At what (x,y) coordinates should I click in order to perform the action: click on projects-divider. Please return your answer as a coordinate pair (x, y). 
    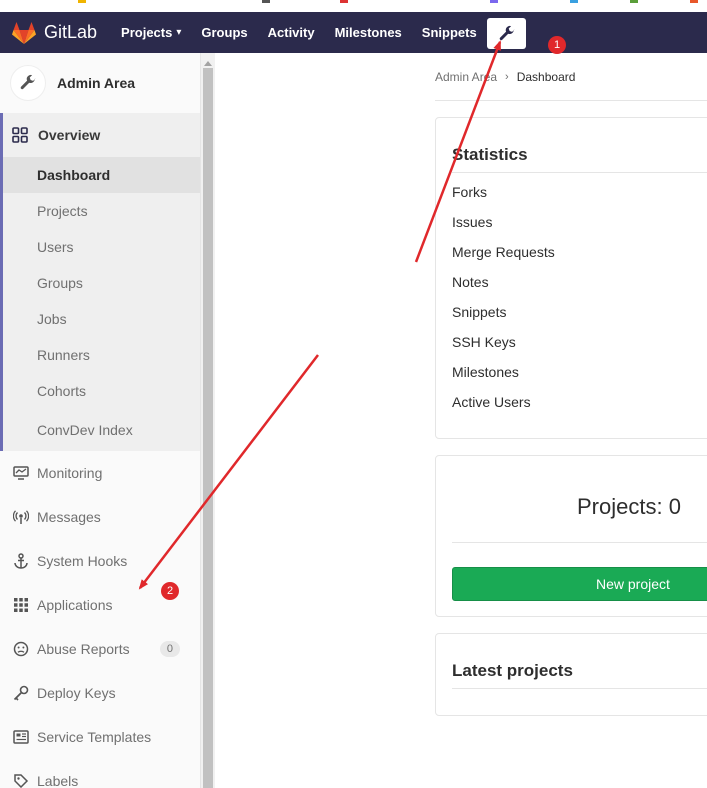
    Looking at the image, I should click on (579, 542).